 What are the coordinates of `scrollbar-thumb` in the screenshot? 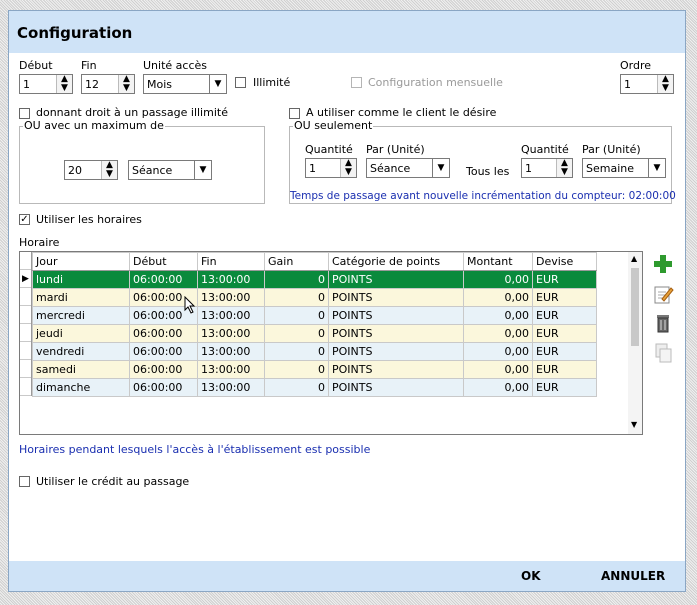 It's located at (635, 307).